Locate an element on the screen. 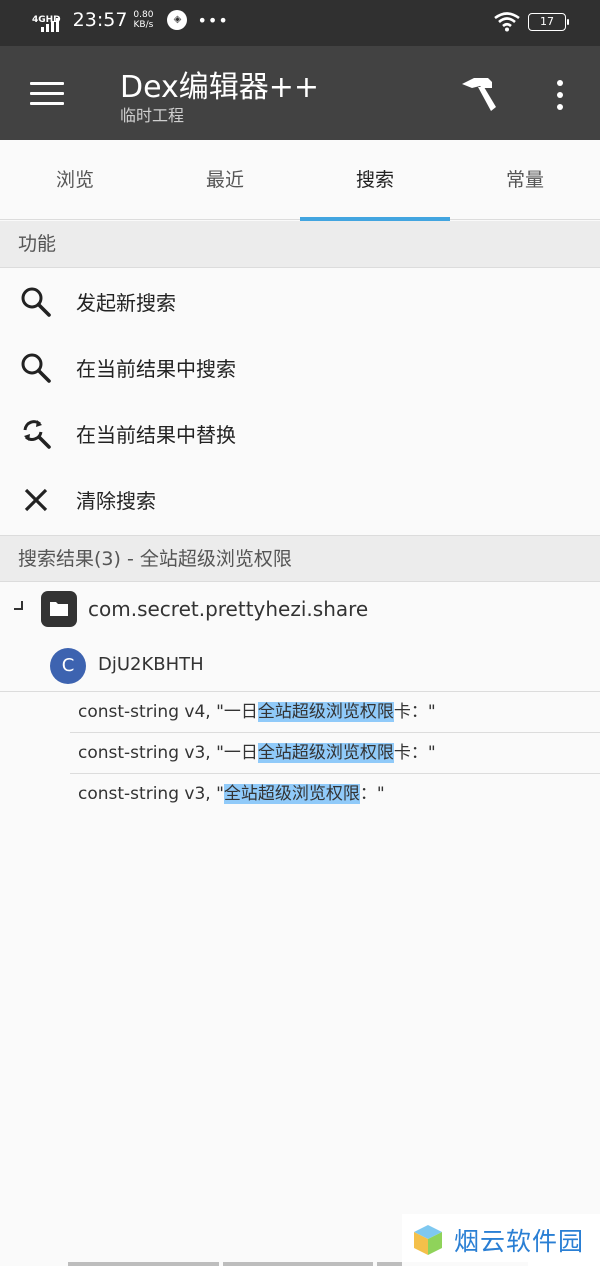 The width and height of the screenshot is (600, 1266). watermark: 烟云软件园 is located at coordinates (501, 1240).